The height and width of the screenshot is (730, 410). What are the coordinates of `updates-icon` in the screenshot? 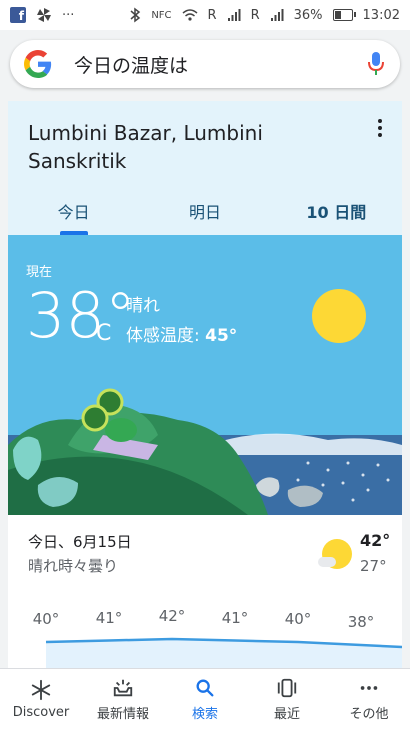 It's located at (123, 688).